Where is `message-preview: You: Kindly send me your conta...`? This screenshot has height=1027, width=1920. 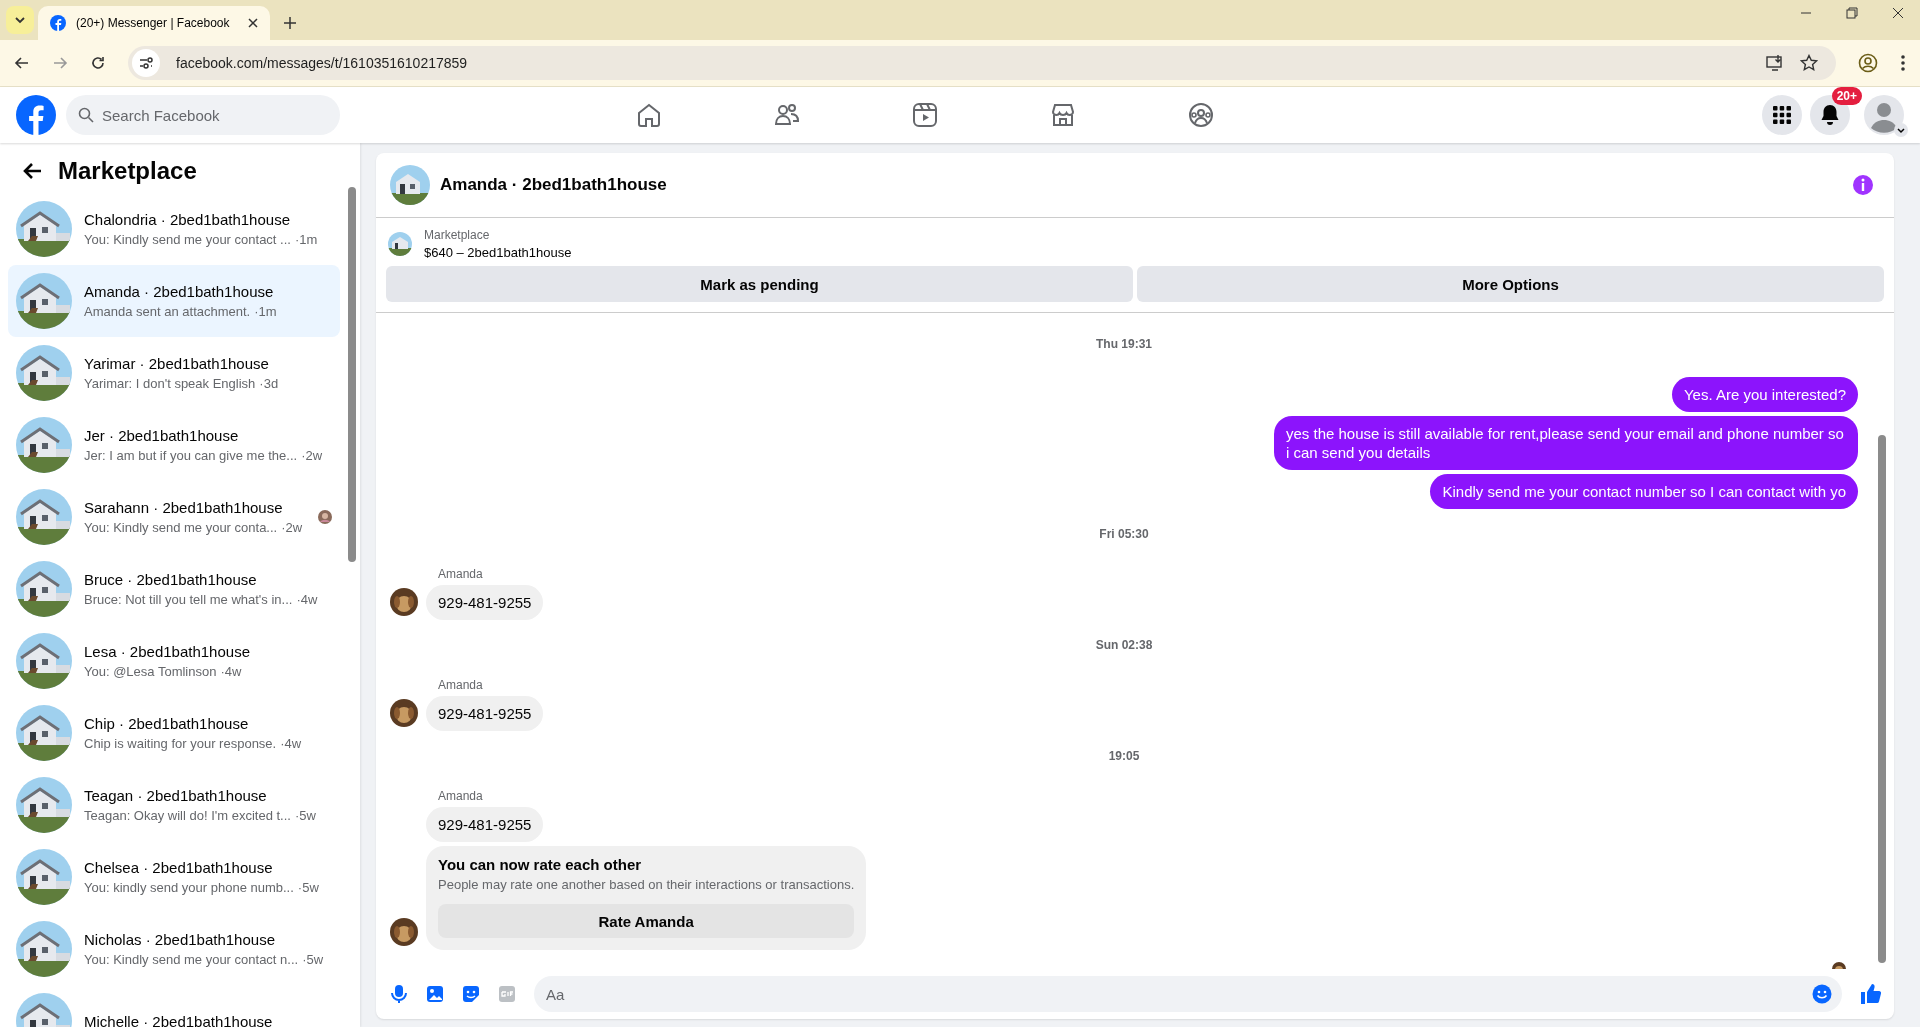 message-preview: You: Kindly send me your conta... is located at coordinates (181, 527).